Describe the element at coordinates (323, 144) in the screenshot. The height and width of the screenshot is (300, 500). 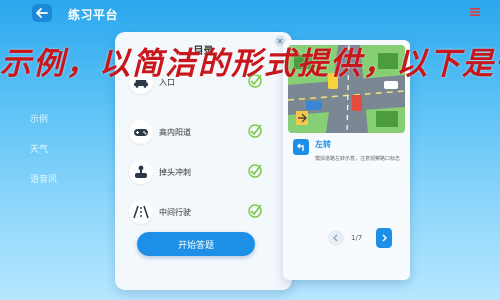
I see `tip-title: 左转` at that location.